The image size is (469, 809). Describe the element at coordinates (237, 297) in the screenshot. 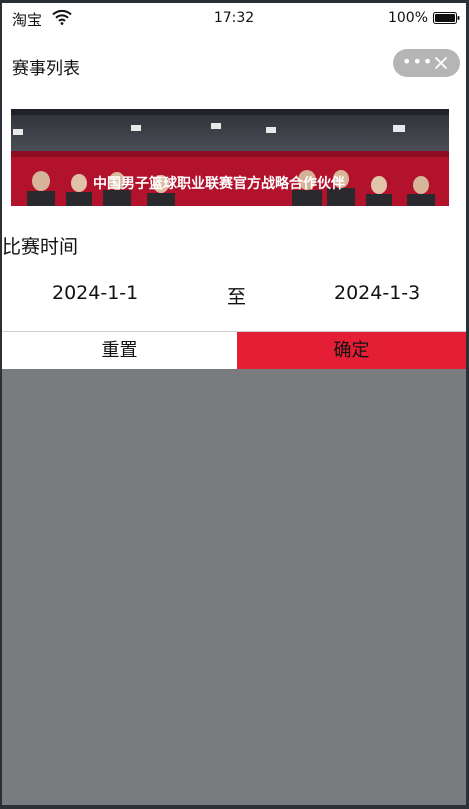

I see `date-separator: 至` at that location.